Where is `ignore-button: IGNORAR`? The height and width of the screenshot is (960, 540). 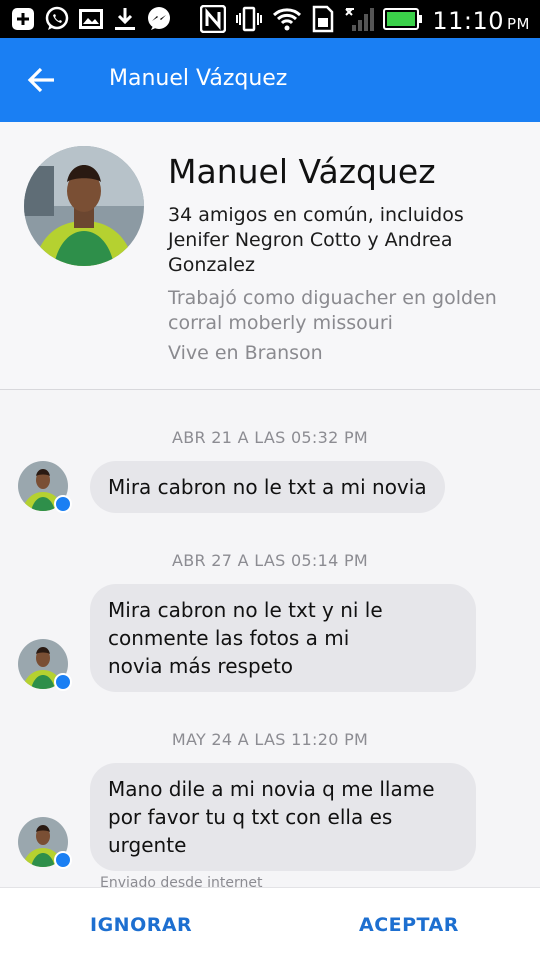
ignore-button: IGNORAR is located at coordinates (141, 925).